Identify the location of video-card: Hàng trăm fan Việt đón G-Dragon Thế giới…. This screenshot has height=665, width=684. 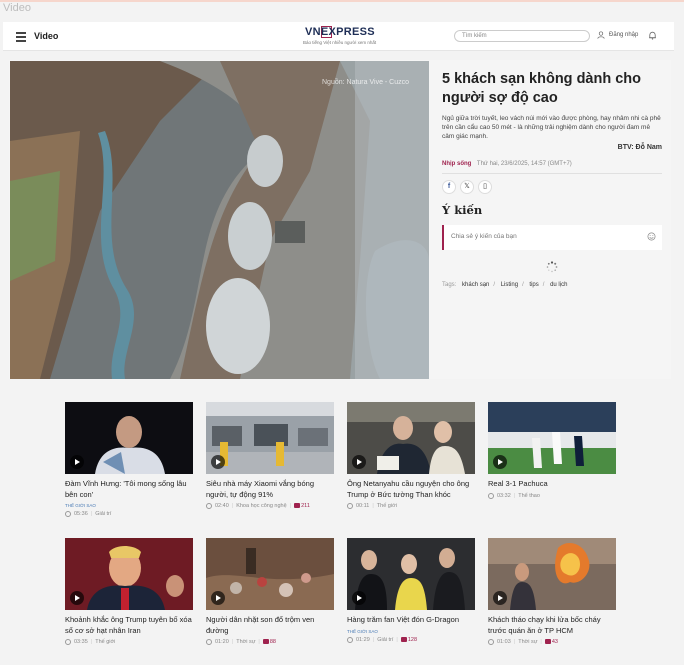
(411, 590).